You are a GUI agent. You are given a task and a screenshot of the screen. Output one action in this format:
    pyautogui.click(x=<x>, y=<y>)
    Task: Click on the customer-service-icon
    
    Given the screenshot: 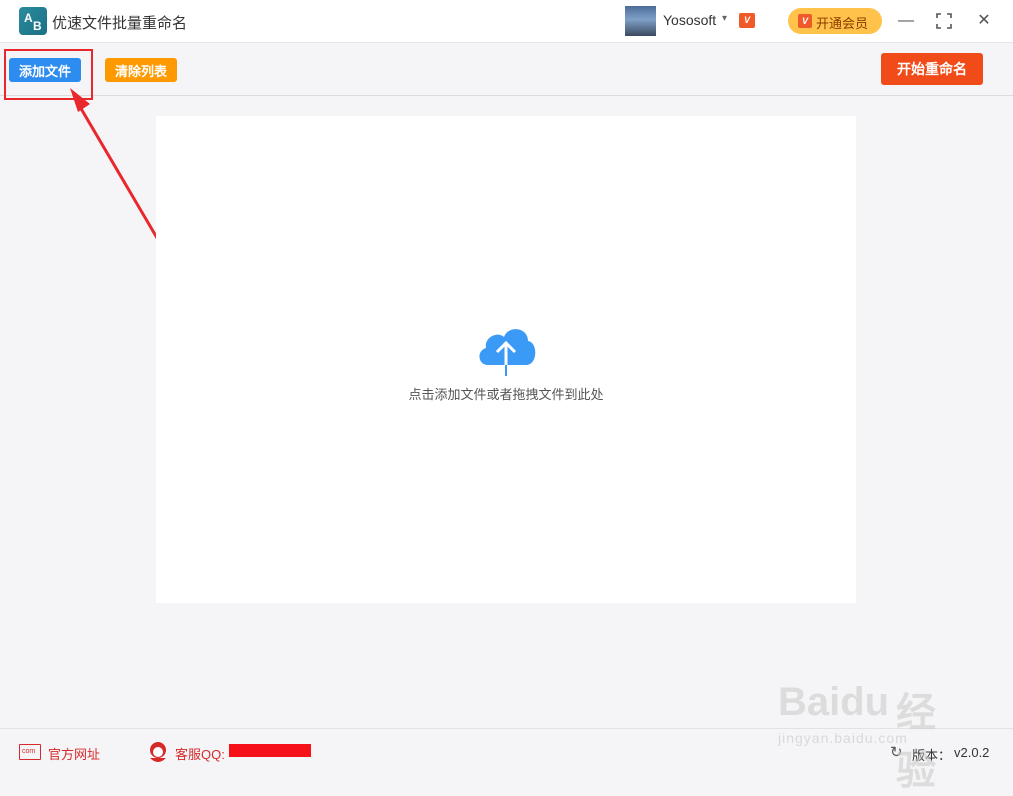 What is the action you would take?
    pyautogui.click(x=158, y=752)
    